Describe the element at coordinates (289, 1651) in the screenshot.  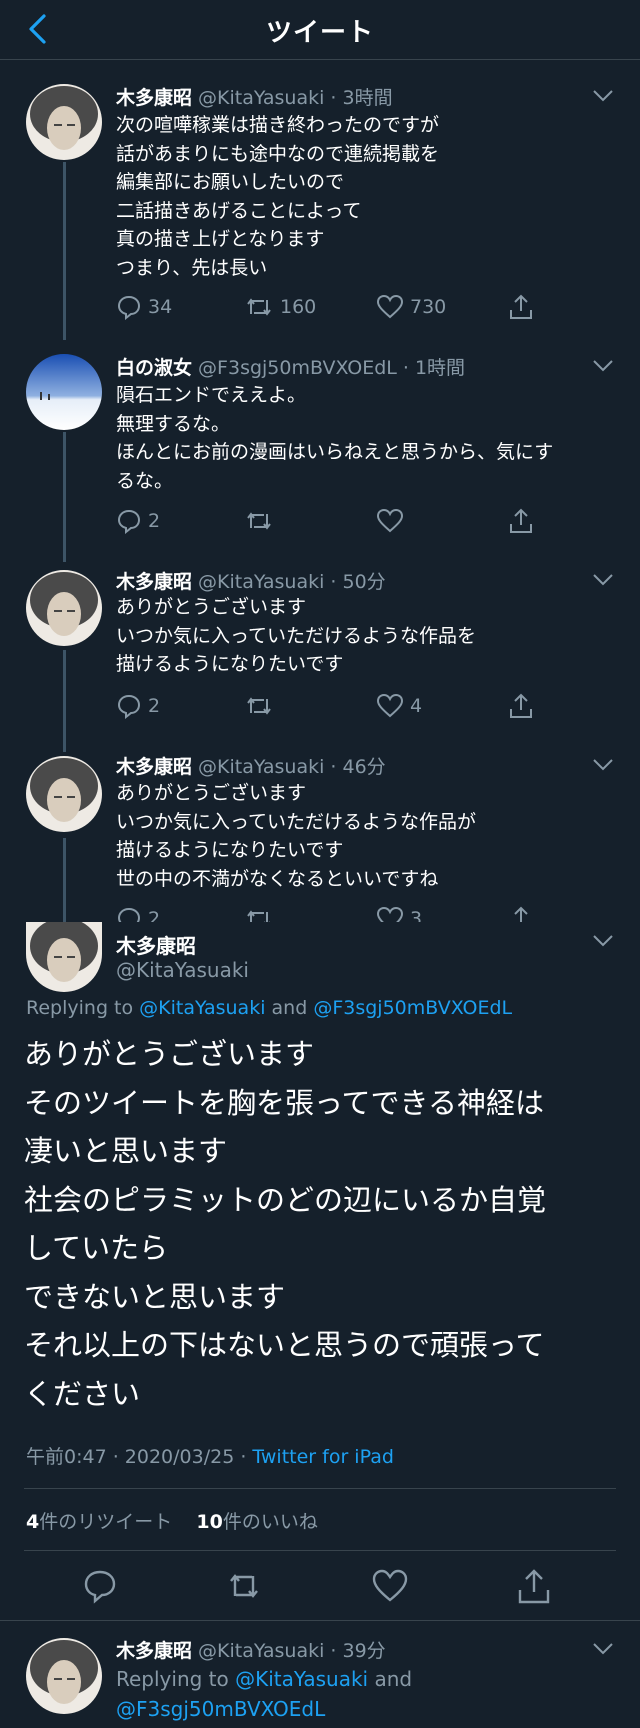
I see `author-handle-time: @KitaYasuaki · 39分` at that location.